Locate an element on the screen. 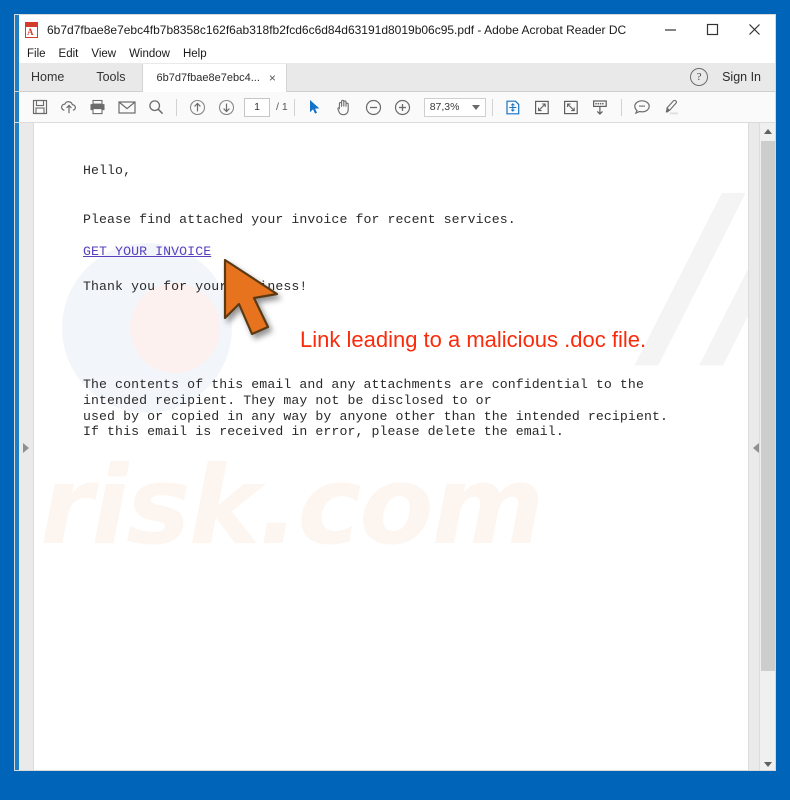 The height and width of the screenshot is (800, 790). window-left-accent is located at coordinates (17, 29).